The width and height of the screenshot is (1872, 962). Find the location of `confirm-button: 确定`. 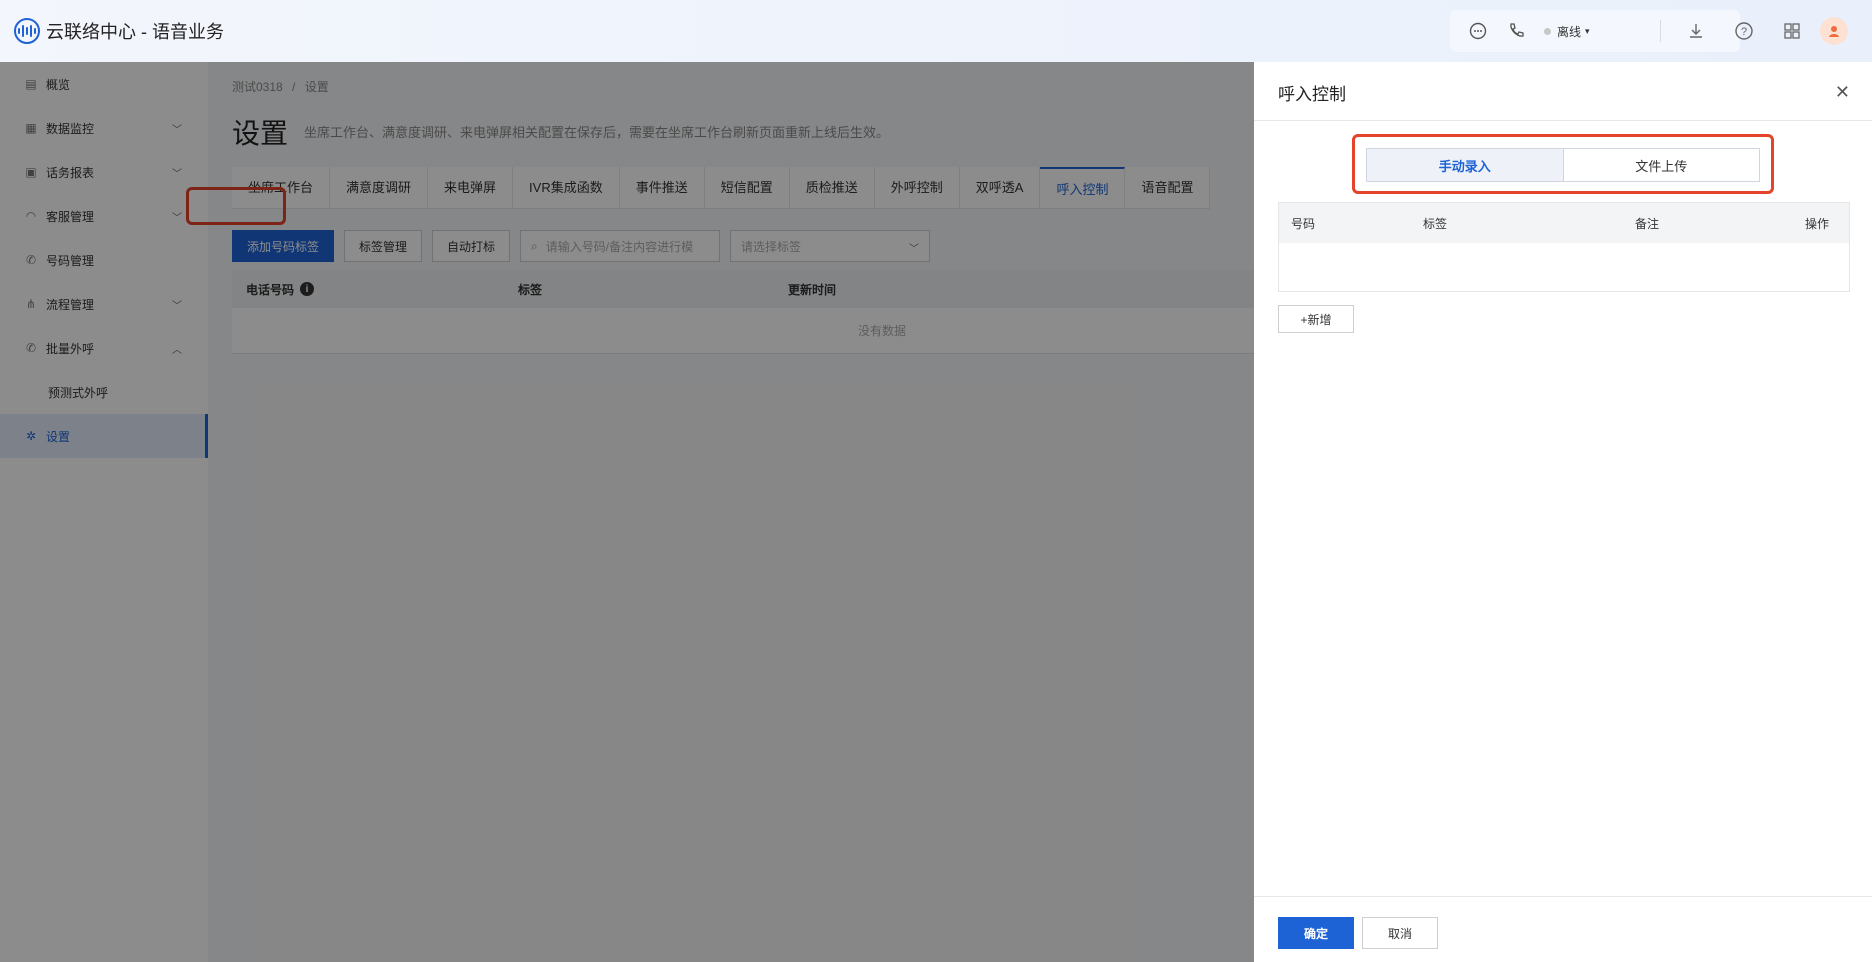

confirm-button: 确定 is located at coordinates (1316, 933).